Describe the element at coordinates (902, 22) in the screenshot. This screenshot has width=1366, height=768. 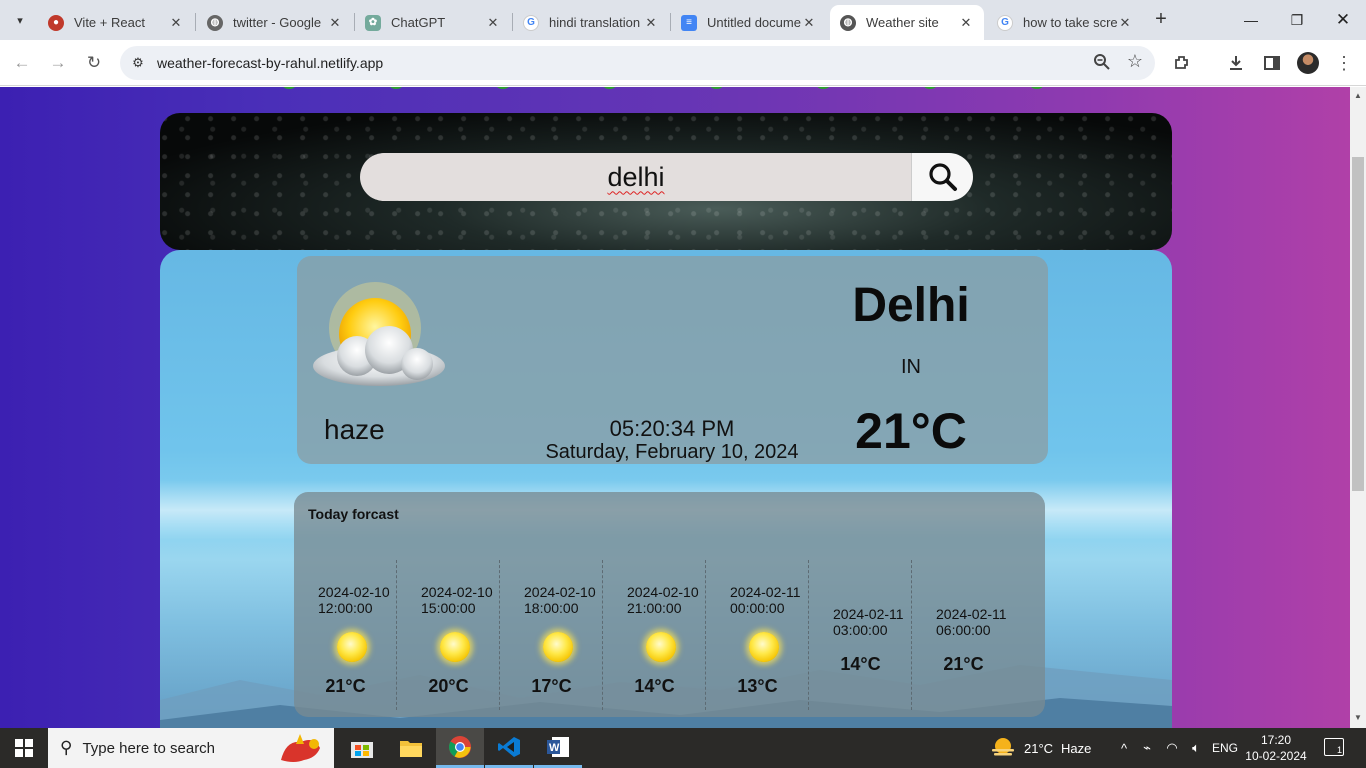
I see `tab-title: Weather site` at that location.